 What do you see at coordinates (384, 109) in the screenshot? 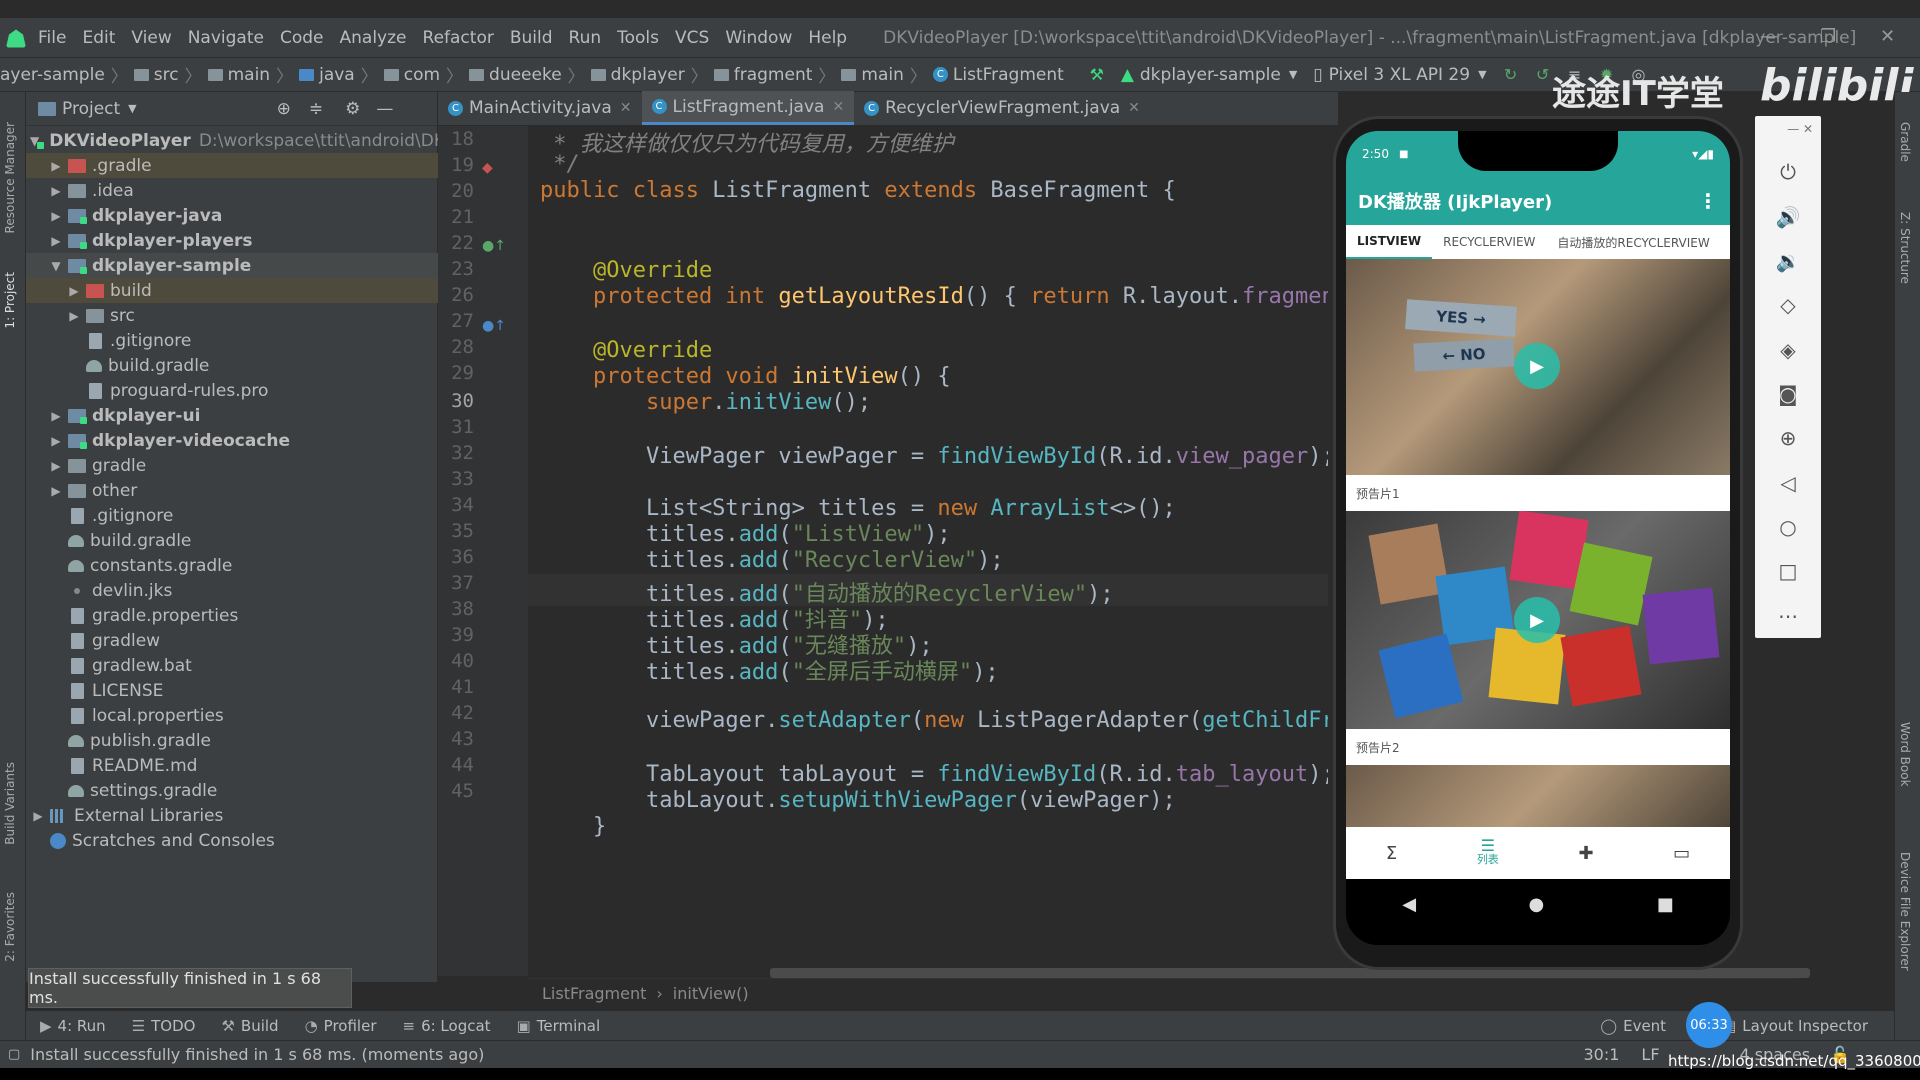
I see `hide-icon: —` at bounding box center [384, 109].